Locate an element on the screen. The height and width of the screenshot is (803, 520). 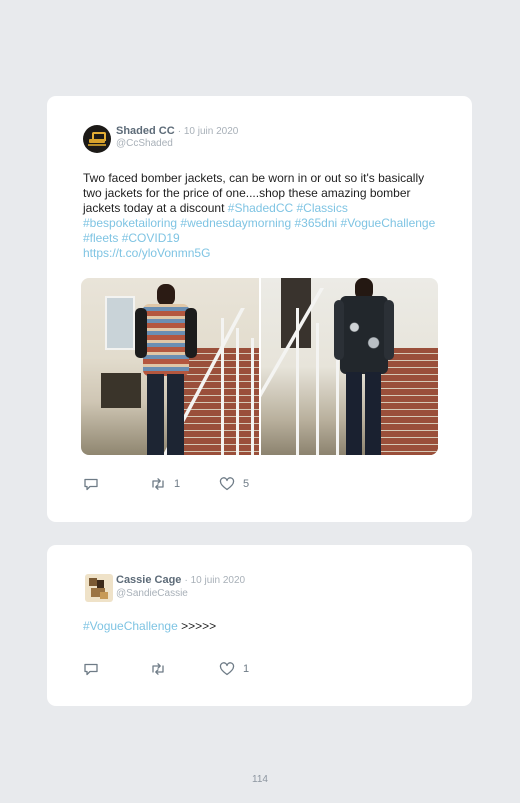
retweet-count: 1 is located at coordinates (177, 484).